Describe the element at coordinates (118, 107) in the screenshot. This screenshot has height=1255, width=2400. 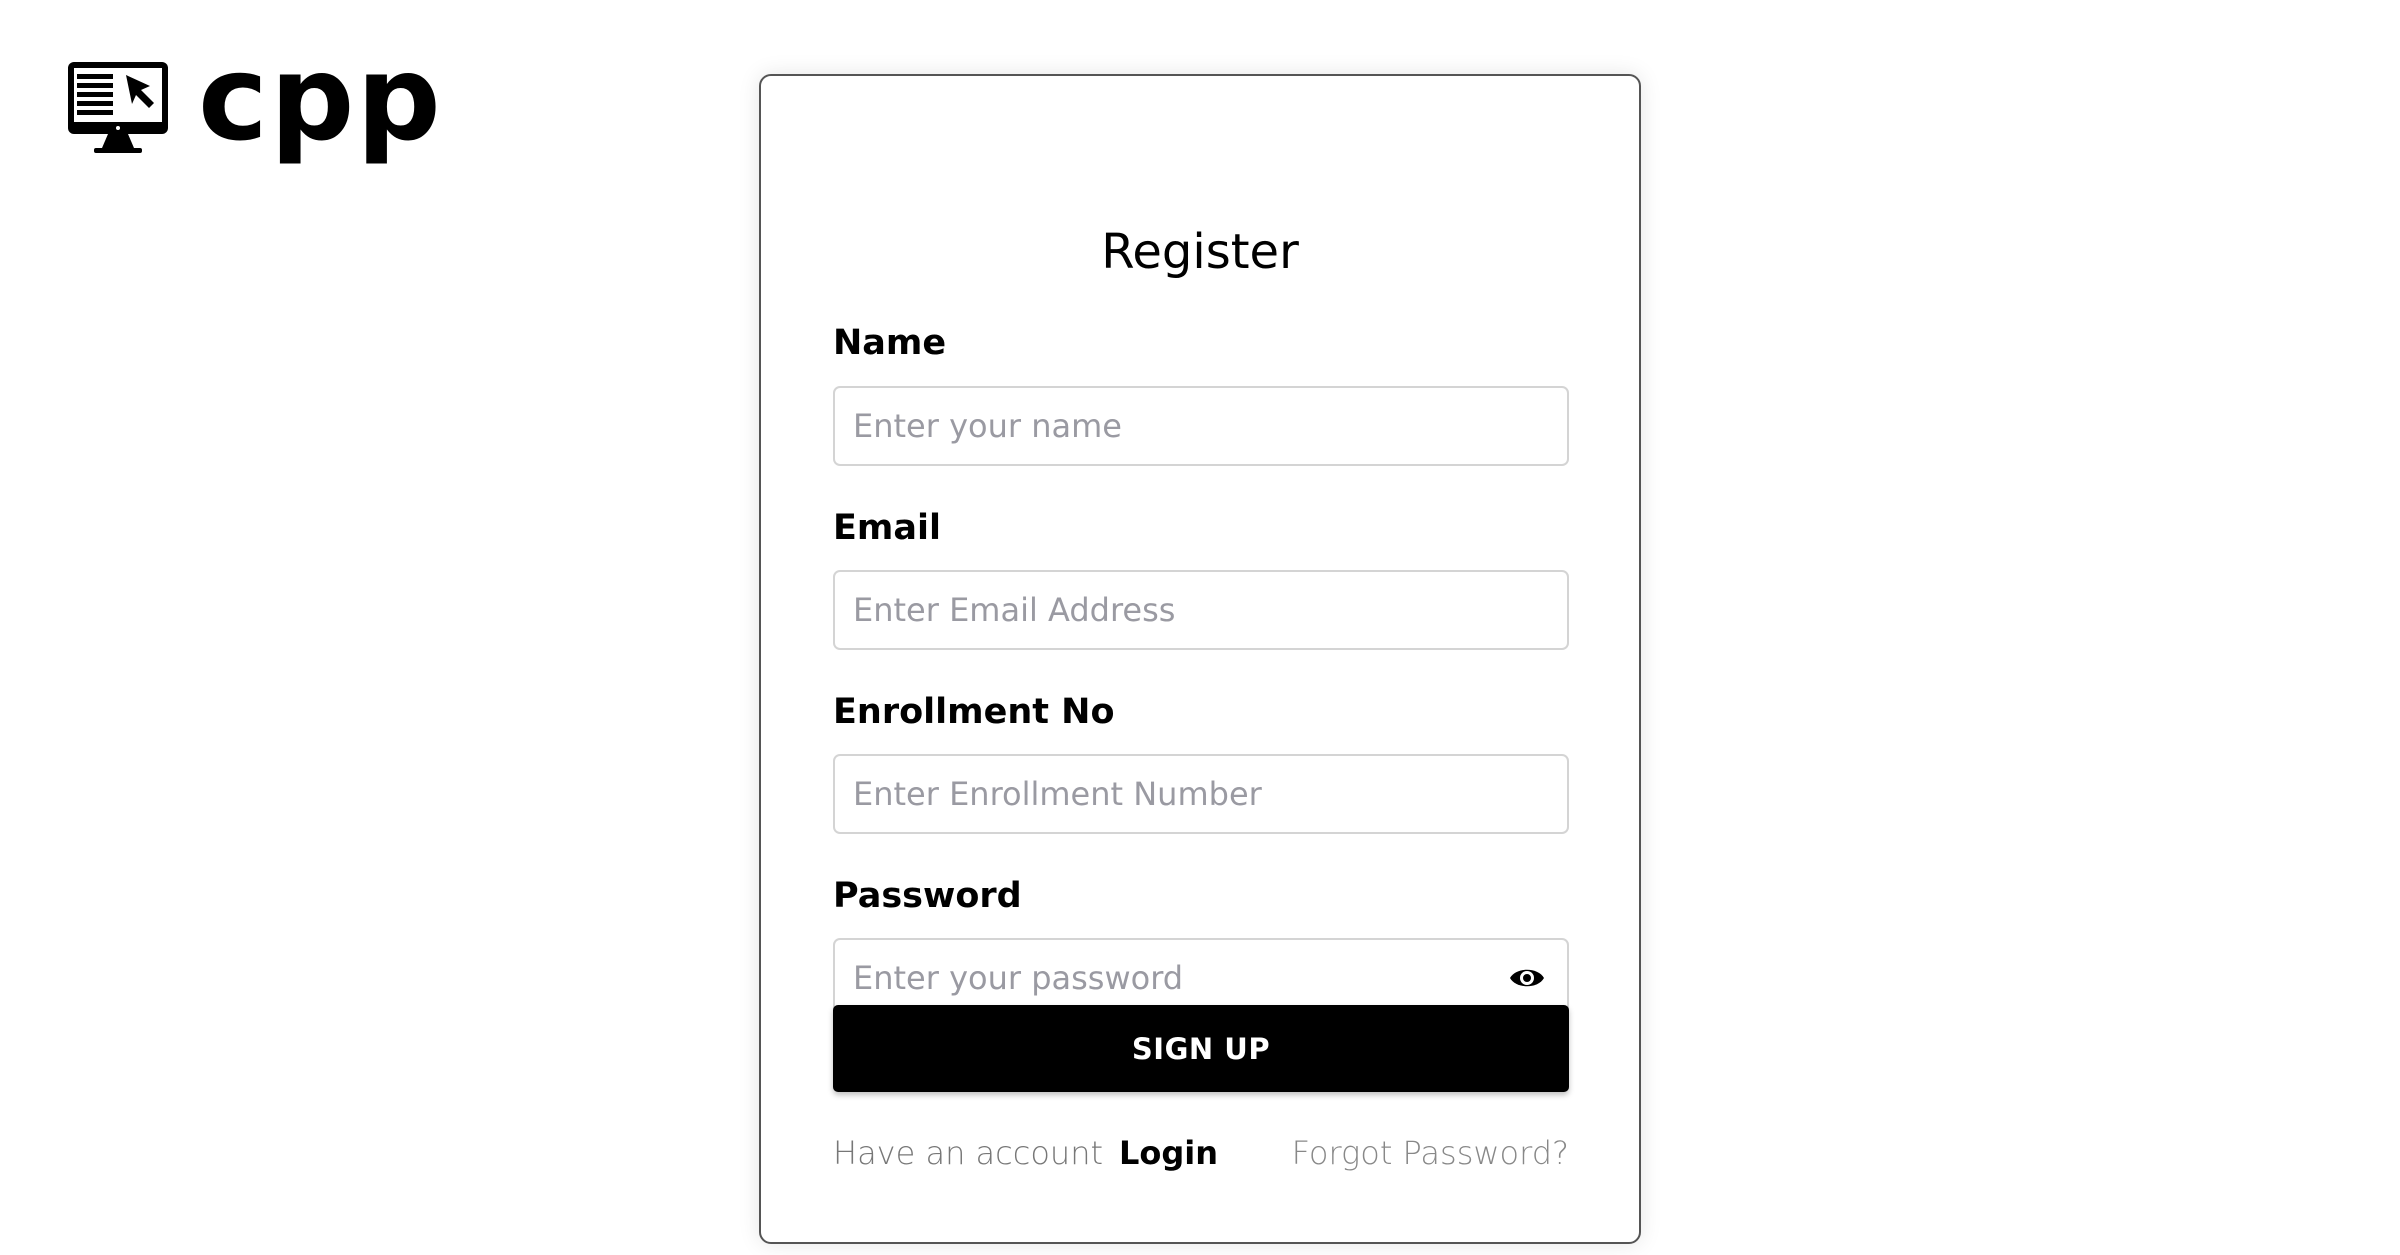
I see `monitor-cursor-icon` at that location.